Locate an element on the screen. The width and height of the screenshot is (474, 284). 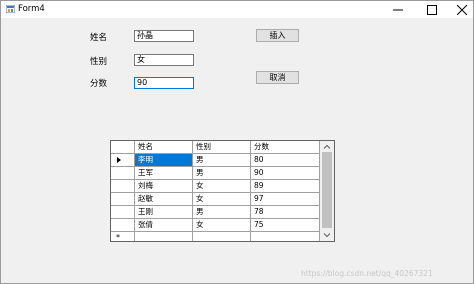
cell-name: 刘梅 is located at coordinates (164, 186).